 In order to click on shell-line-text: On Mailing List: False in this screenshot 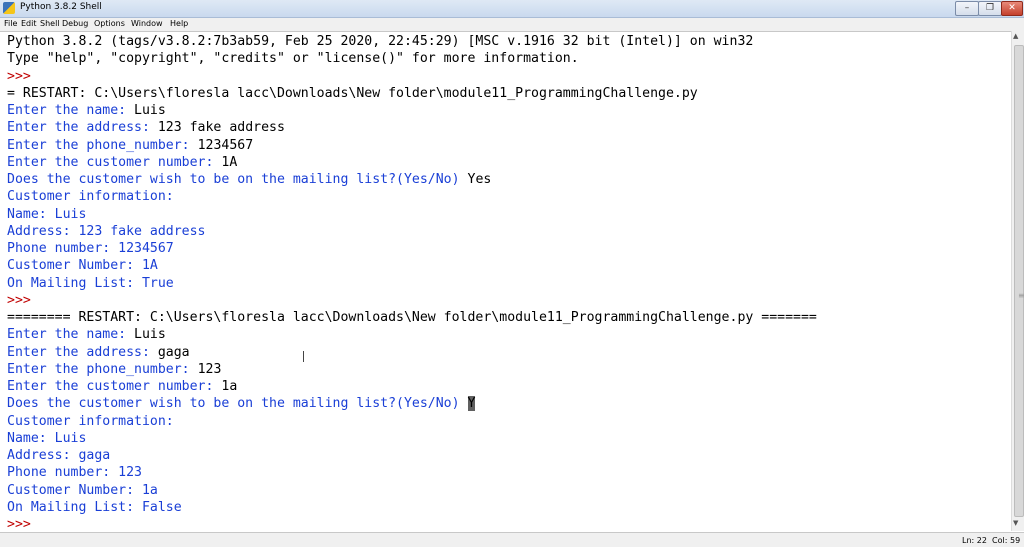, I will do `click(94, 507)`.